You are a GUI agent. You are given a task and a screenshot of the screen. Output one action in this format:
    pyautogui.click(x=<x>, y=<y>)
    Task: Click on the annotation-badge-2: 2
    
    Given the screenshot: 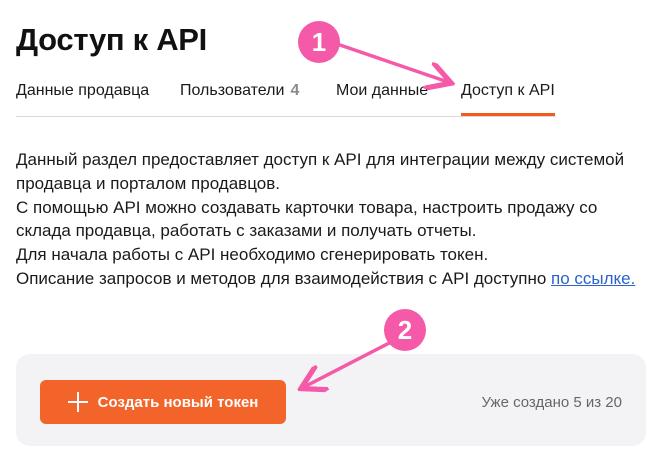 What is the action you would take?
    pyautogui.click(x=405, y=330)
    